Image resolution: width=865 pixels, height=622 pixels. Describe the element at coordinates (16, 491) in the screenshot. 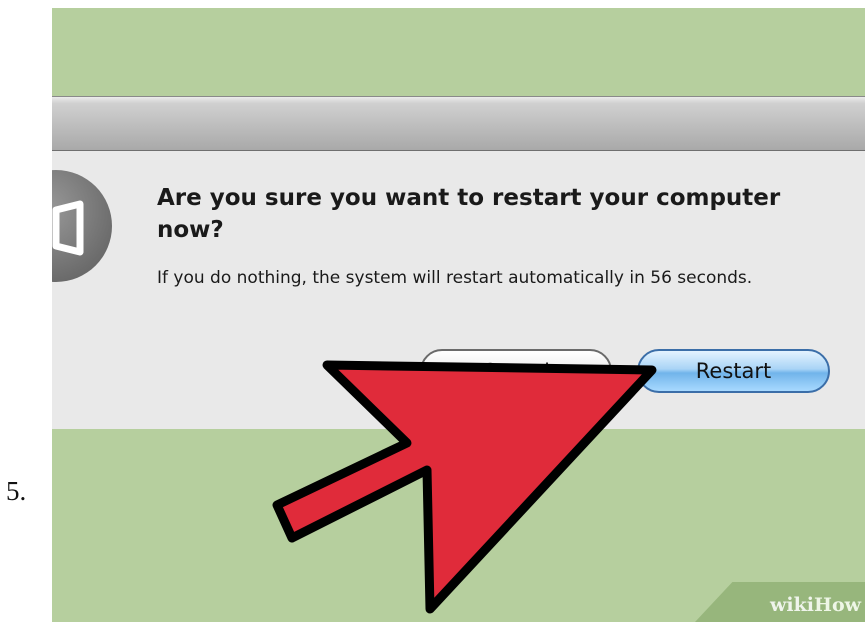

I see `step-number: 5.` at that location.